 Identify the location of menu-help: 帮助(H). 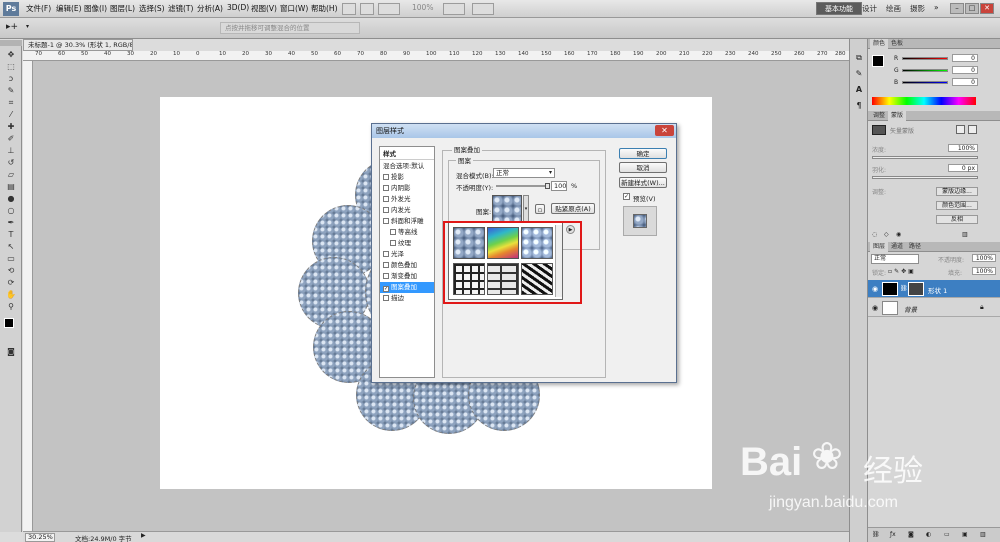
(324, 8).